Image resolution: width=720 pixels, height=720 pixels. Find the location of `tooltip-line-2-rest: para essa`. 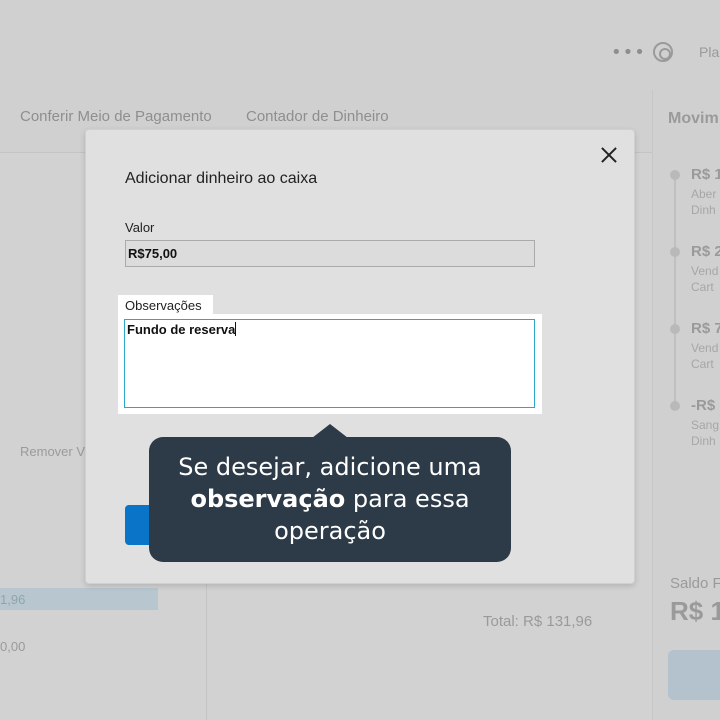

tooltip-line-2-rest: para essa is located at coordinates (407, 499).